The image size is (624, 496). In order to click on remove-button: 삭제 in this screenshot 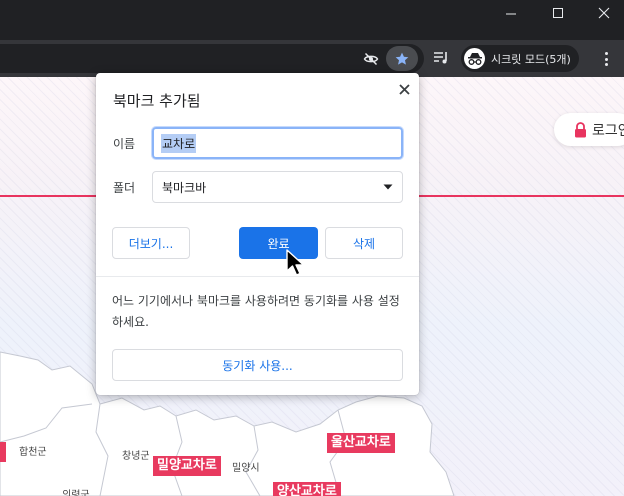, I will do `click(364, 243)`.